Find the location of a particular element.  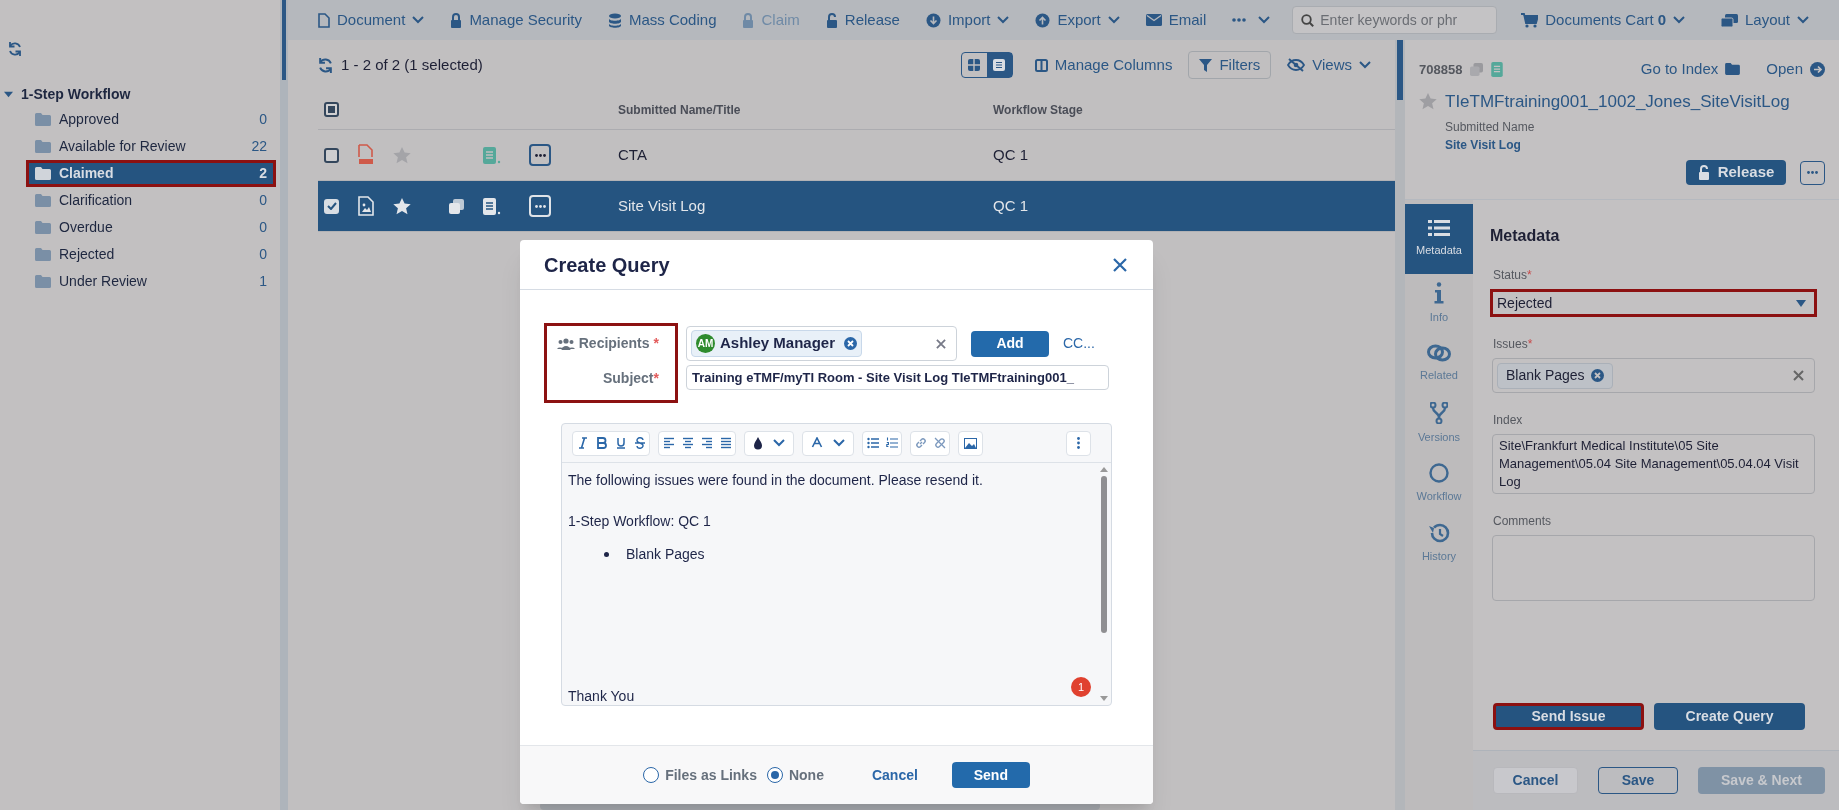

view-toggle is located at coordinates (999, 65).